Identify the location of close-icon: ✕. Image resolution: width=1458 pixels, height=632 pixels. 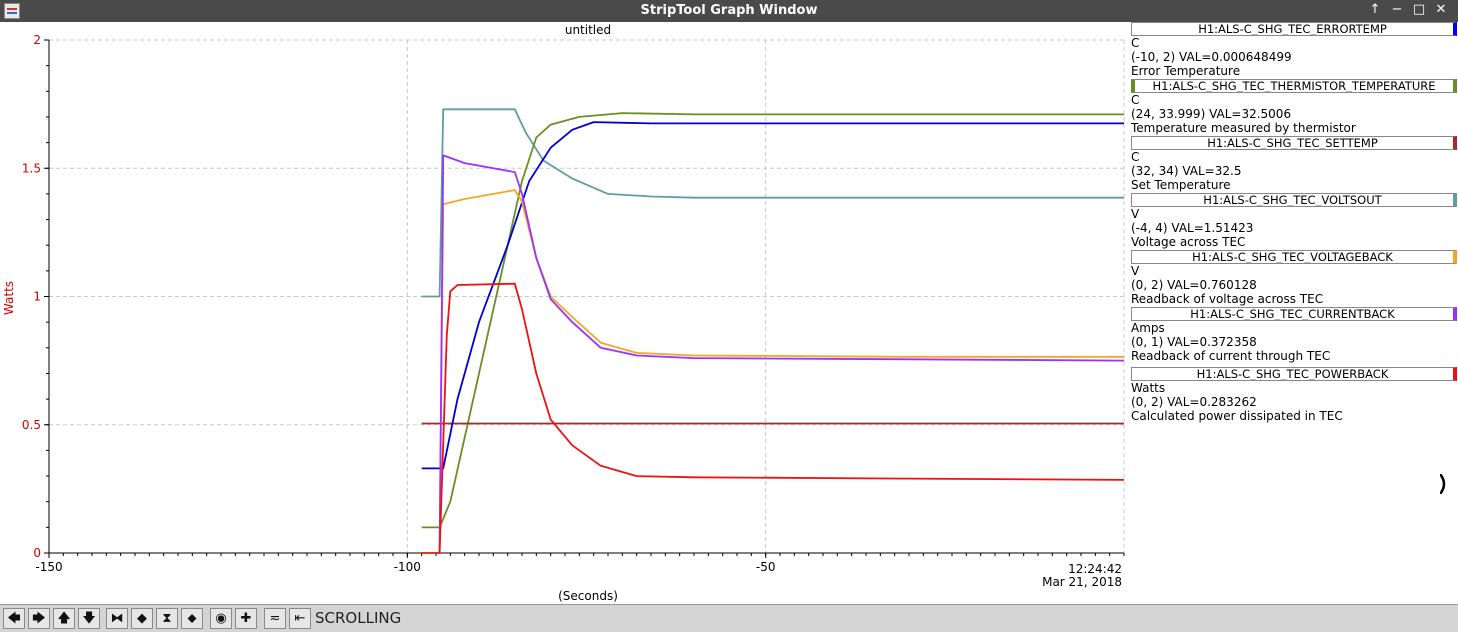
(1441, 9).